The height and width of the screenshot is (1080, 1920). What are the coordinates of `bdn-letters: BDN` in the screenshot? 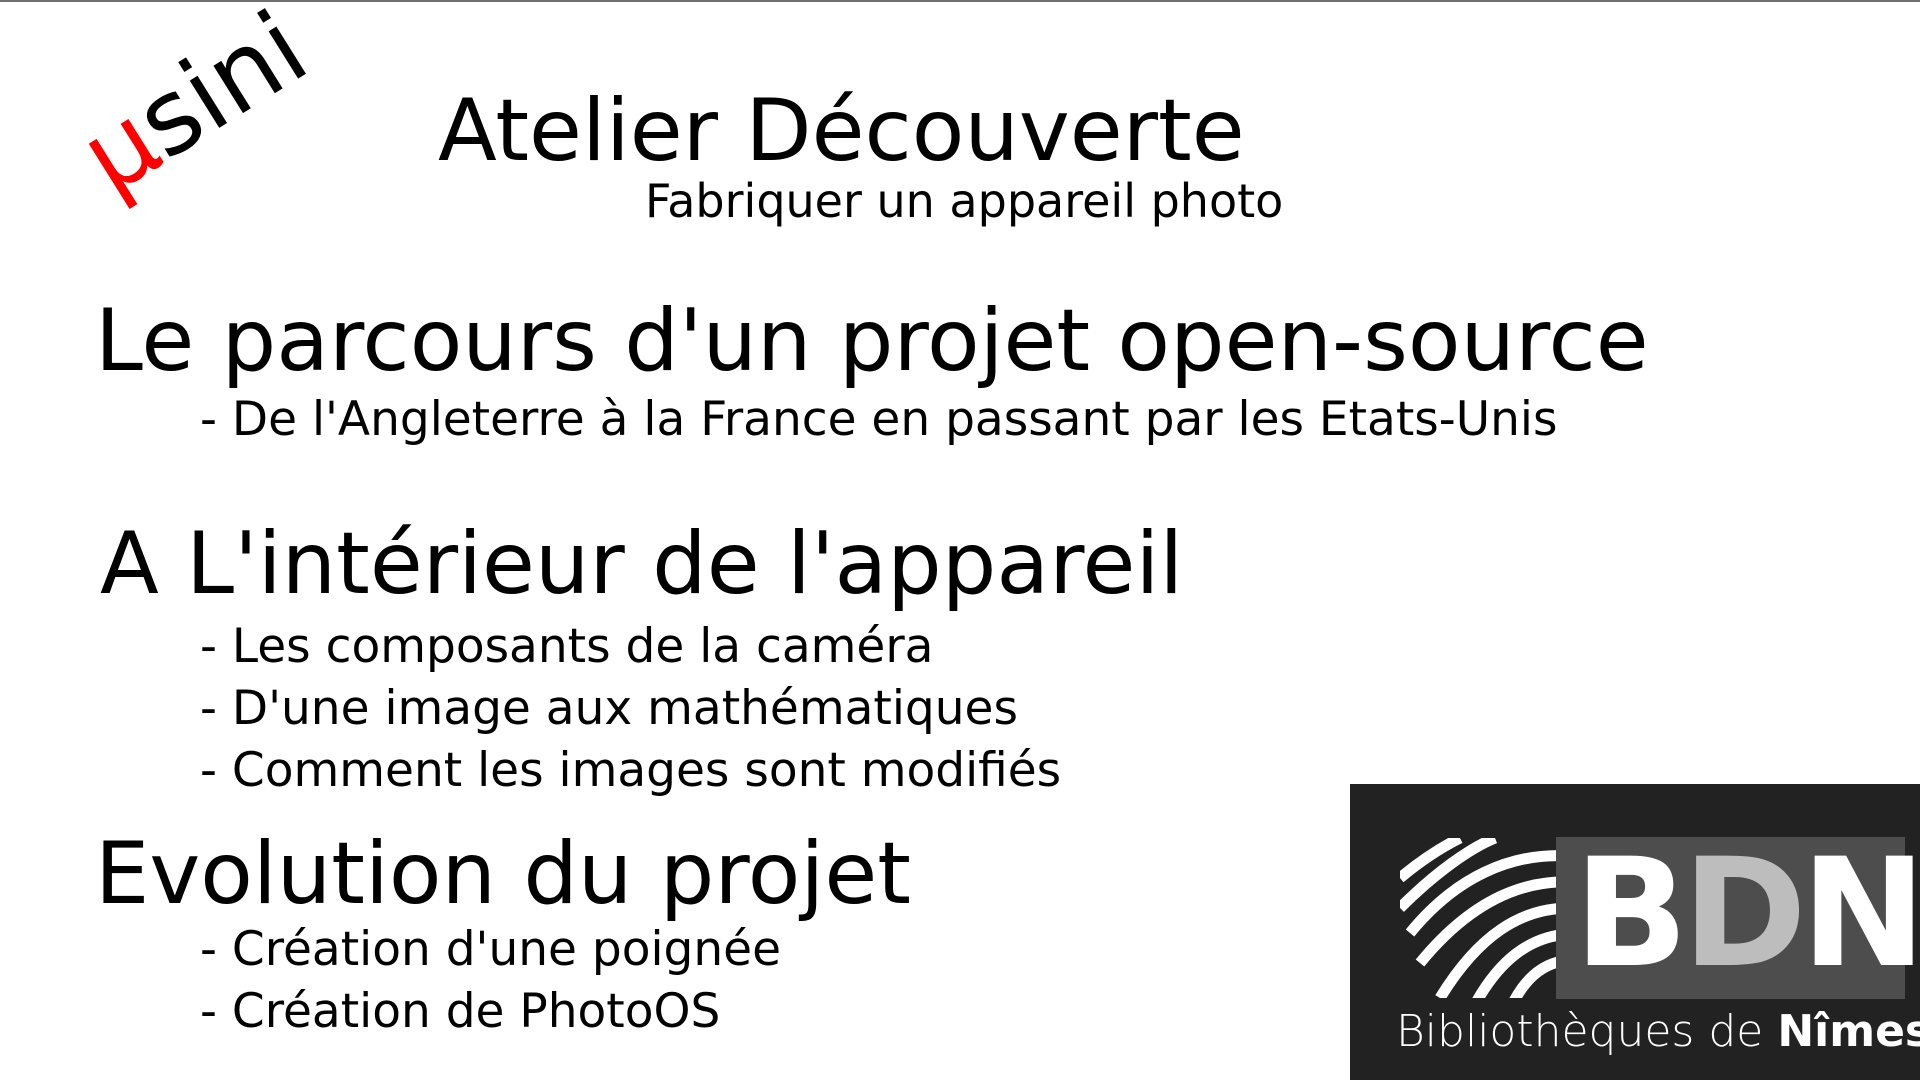 It's located at (1747, 914).